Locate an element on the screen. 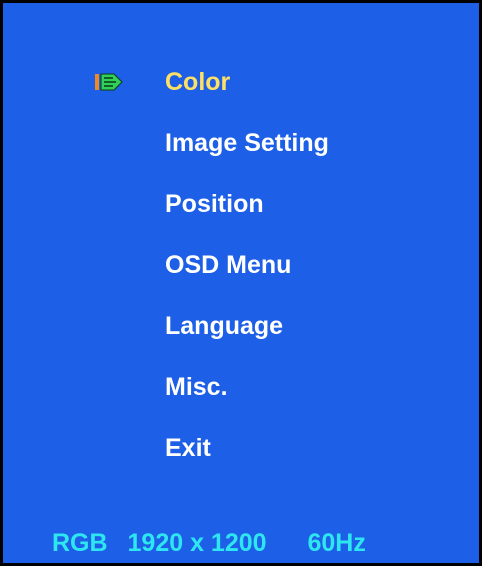 The width and height of the screenshot is (482, 566). menu-item-color: Color is located at coordinates (241, 95).